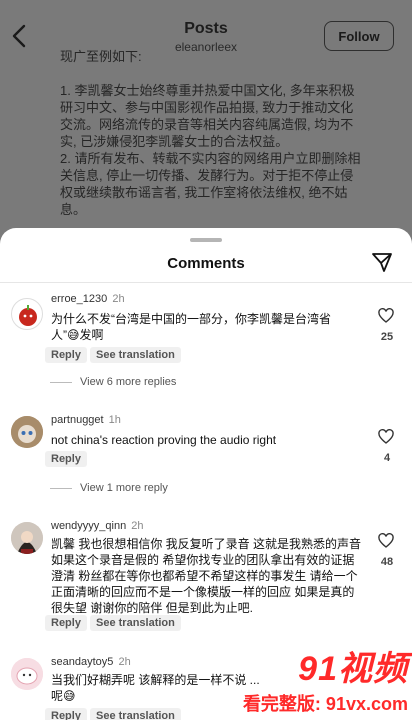  I want to click on view-replies-label: View 1 more reply, so click(124, 488).